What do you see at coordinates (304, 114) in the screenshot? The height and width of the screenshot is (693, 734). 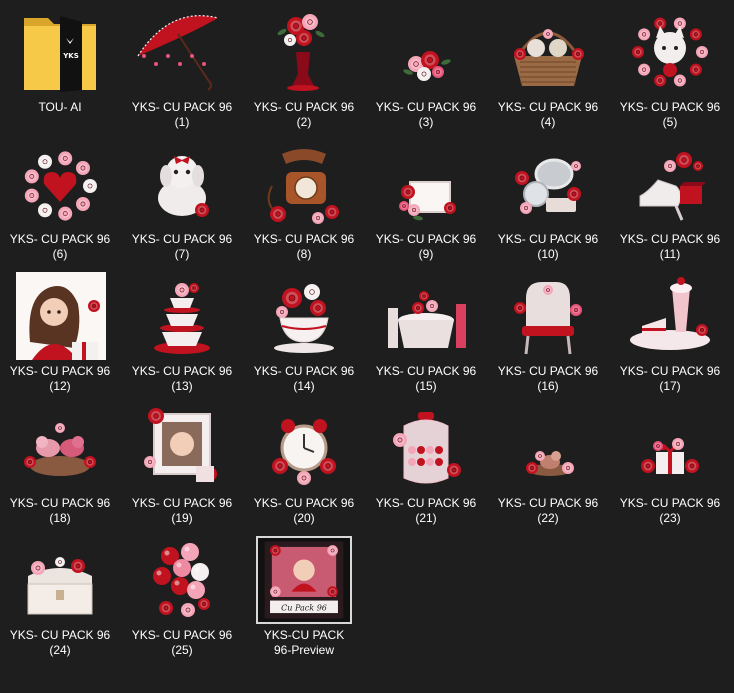 I see `file-name-label: YKS- CU PACK 96 (2)` at bounding box center [304, 114].